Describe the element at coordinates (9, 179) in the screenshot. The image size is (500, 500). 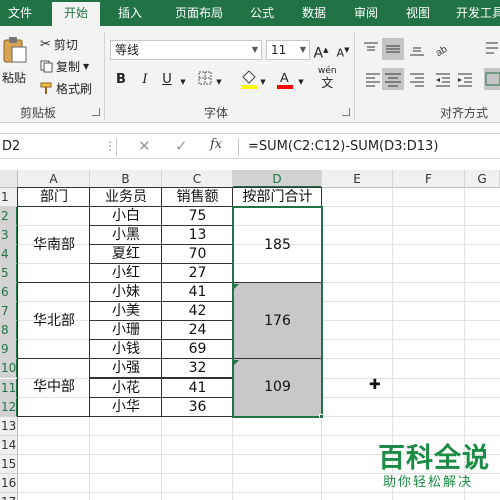
I see `select-all-corner` at that location.